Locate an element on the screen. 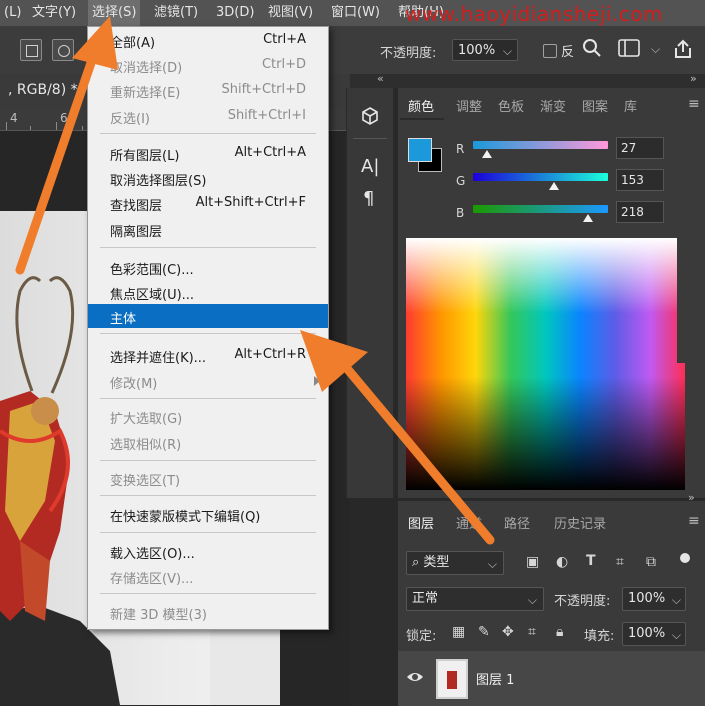 This screenshot has width=705, height=706. green-value-field: 153 is located at coordinates (640, 180).